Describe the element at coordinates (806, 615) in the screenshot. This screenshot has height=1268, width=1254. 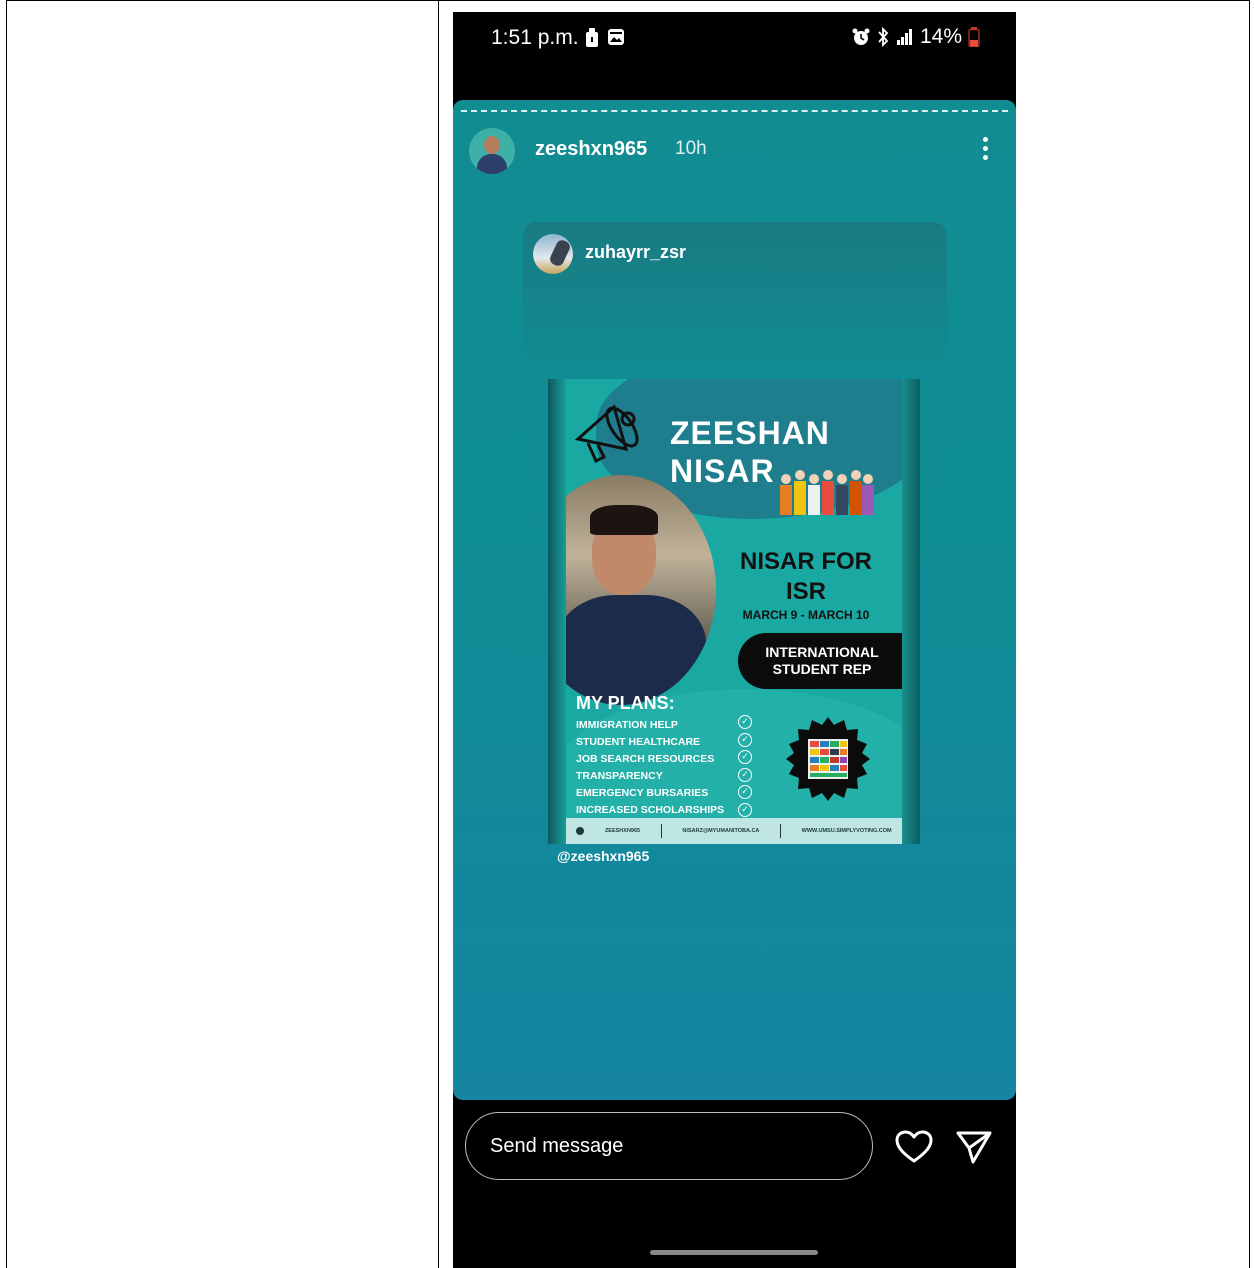
I see `poster-dates: MARCH 9 - MARCH 10` at that location.